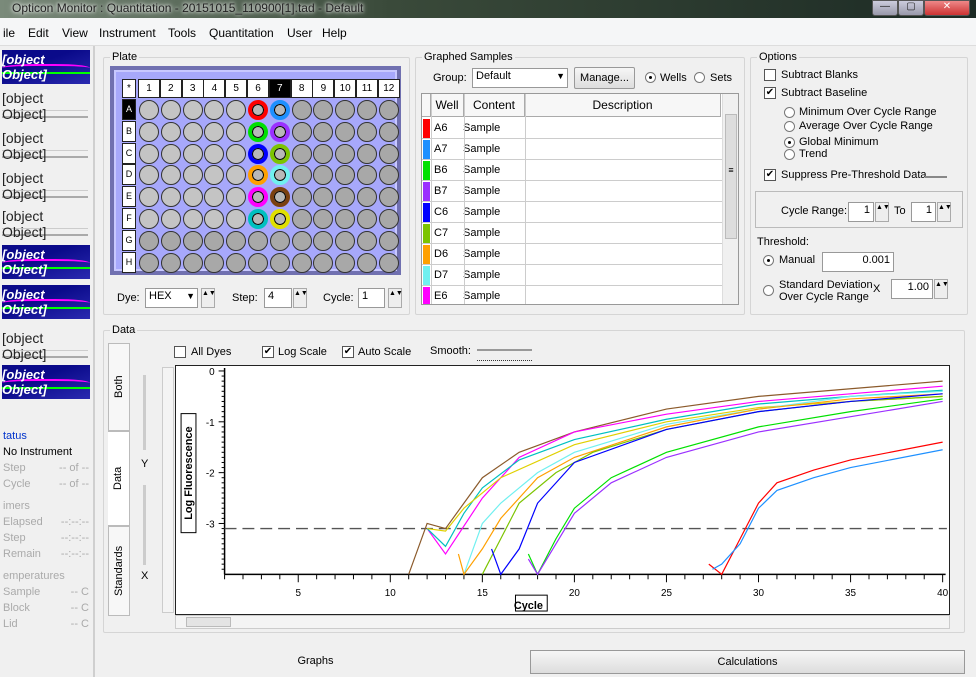  I want to click on nav-run-button: [object Object], so click(46, 105).